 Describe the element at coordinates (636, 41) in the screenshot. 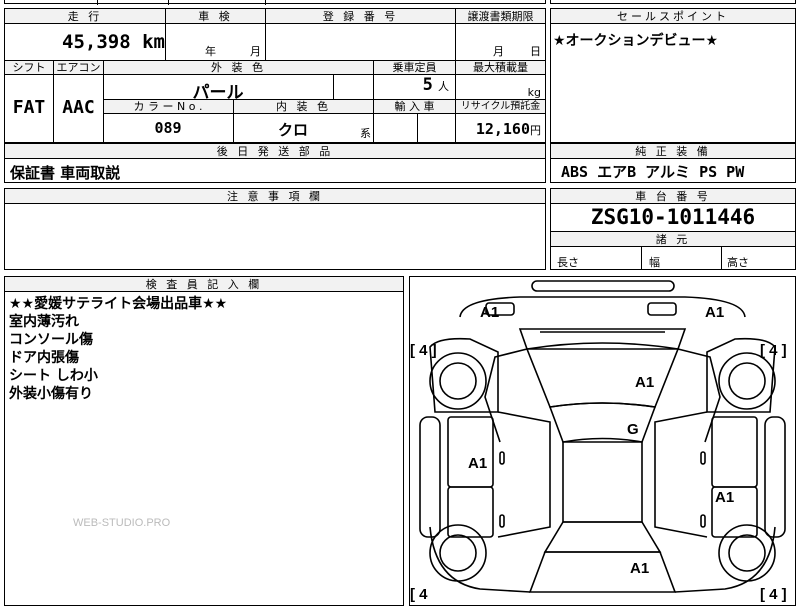

I see `selling-point-text: ★オークションデビュー★` at that location.